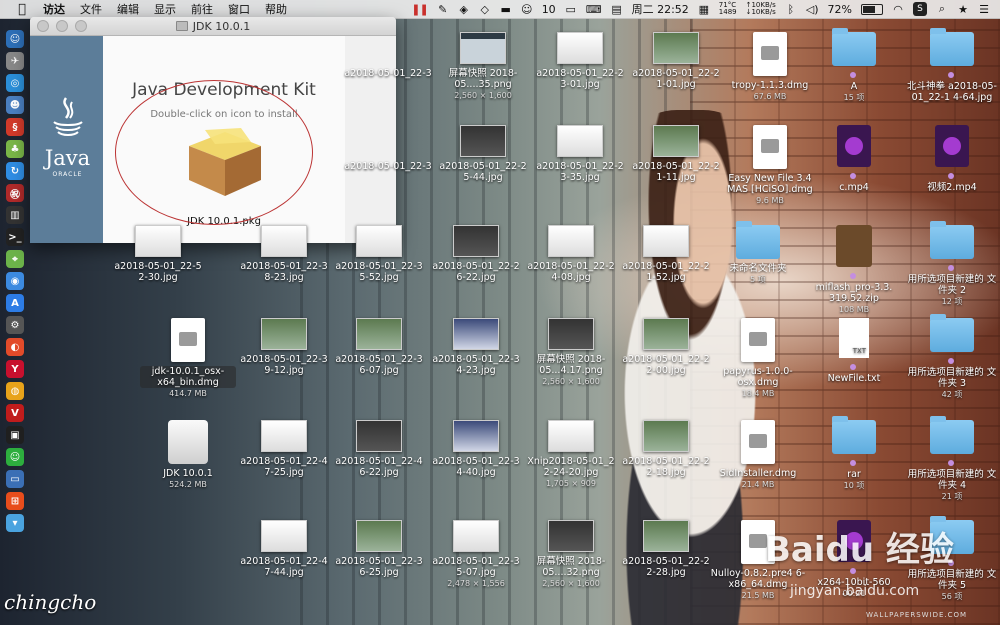  I want to click on desktop-item: SidInstaller.dmg 21.4 MB, so click(758, 455).